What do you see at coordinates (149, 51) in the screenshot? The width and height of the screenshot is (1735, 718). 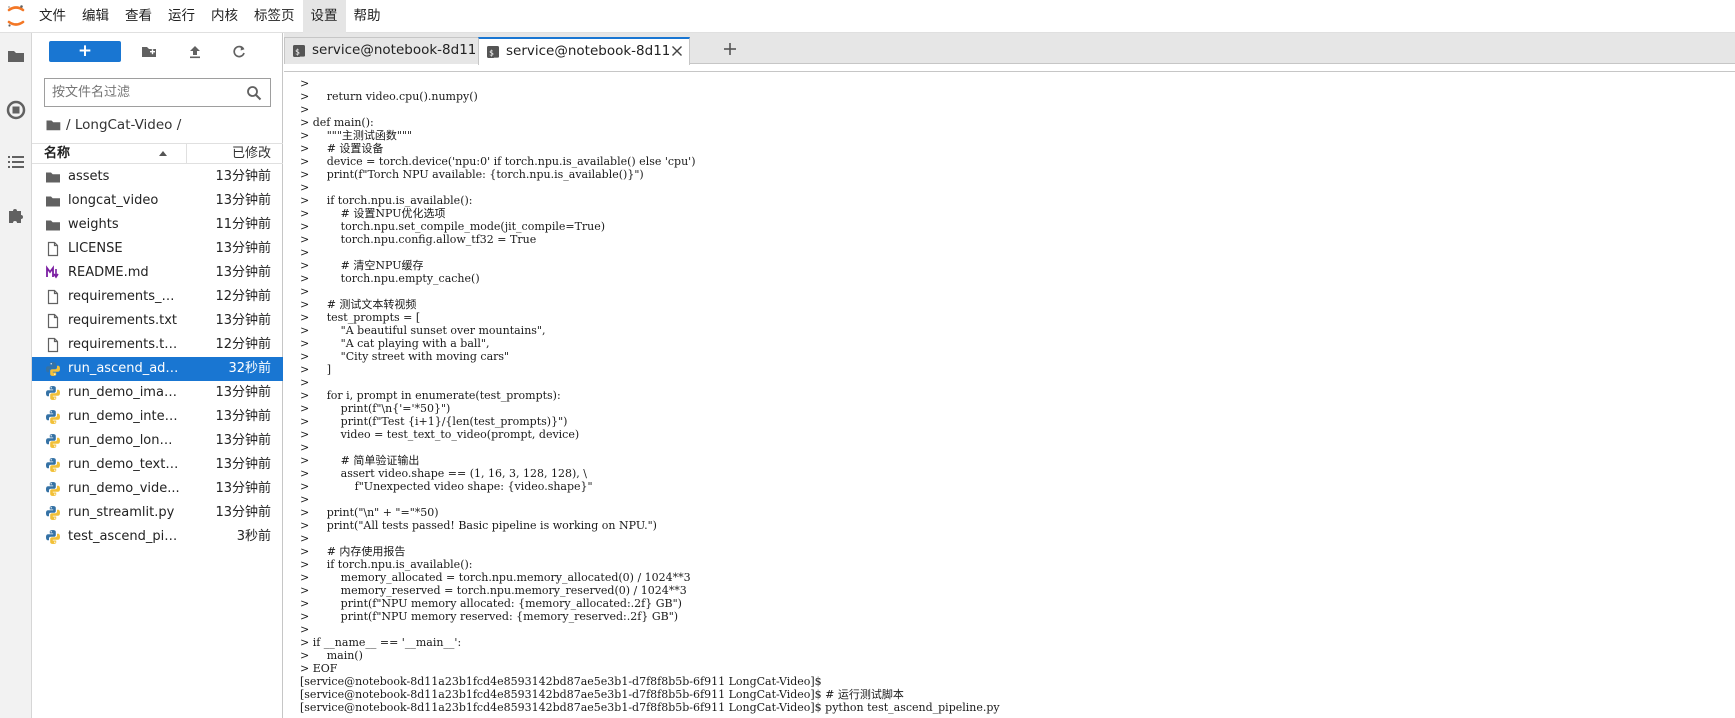 I see `new-folder-icon` at bounding box center [149, 51].